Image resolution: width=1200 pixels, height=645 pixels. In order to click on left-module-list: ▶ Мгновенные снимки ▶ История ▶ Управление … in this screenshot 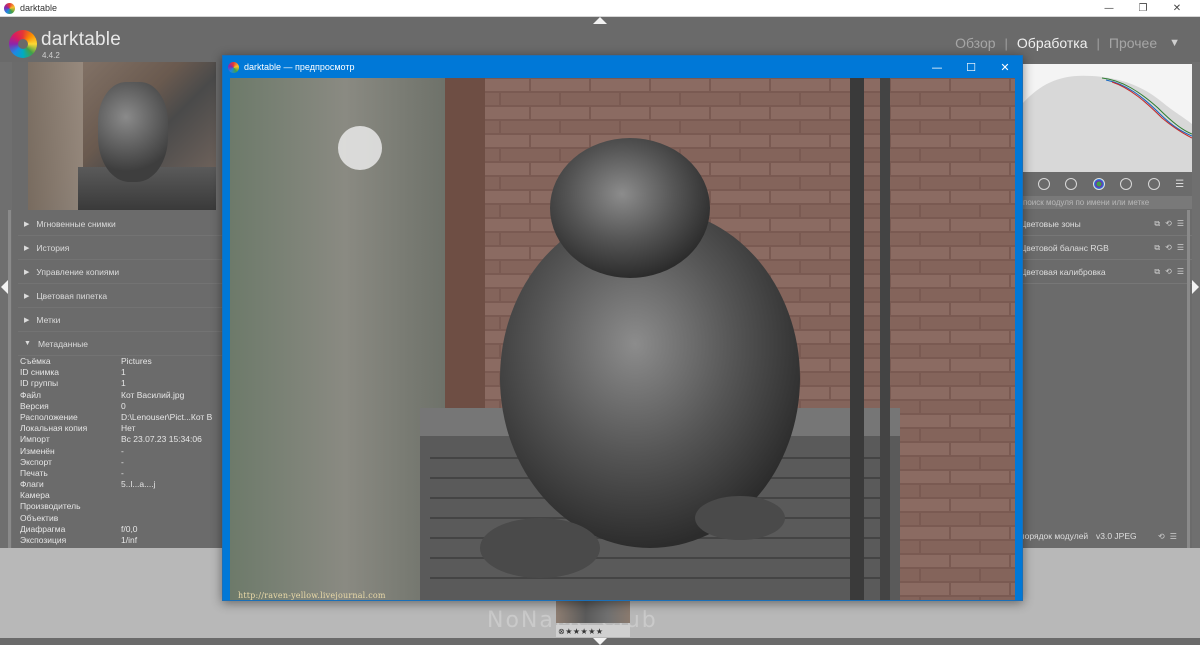, I will do `click(122, 284)`.